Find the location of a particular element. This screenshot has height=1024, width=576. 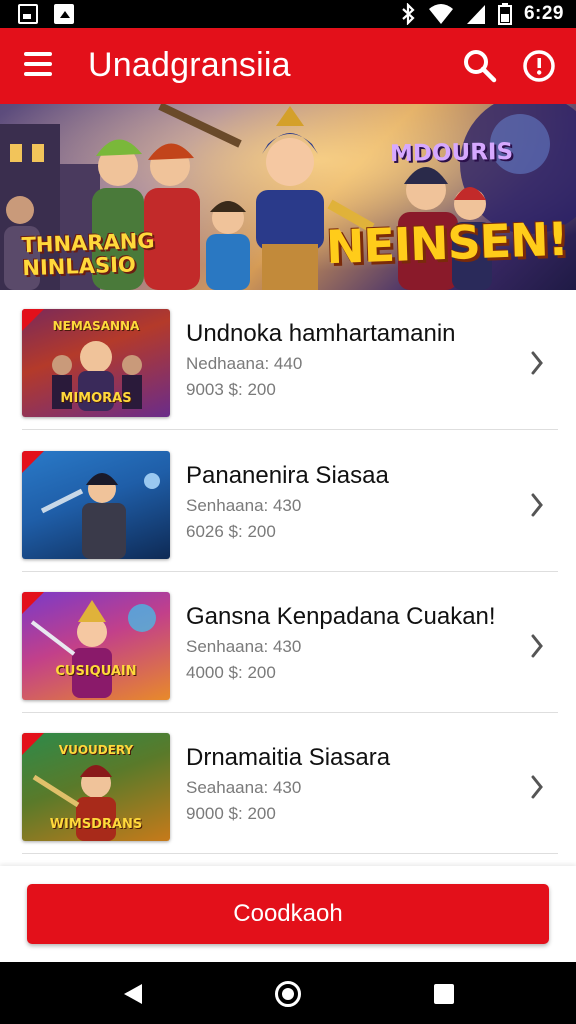

game-thumbnail-label: CUSIQUAIN is located at coordinates (96, 671).